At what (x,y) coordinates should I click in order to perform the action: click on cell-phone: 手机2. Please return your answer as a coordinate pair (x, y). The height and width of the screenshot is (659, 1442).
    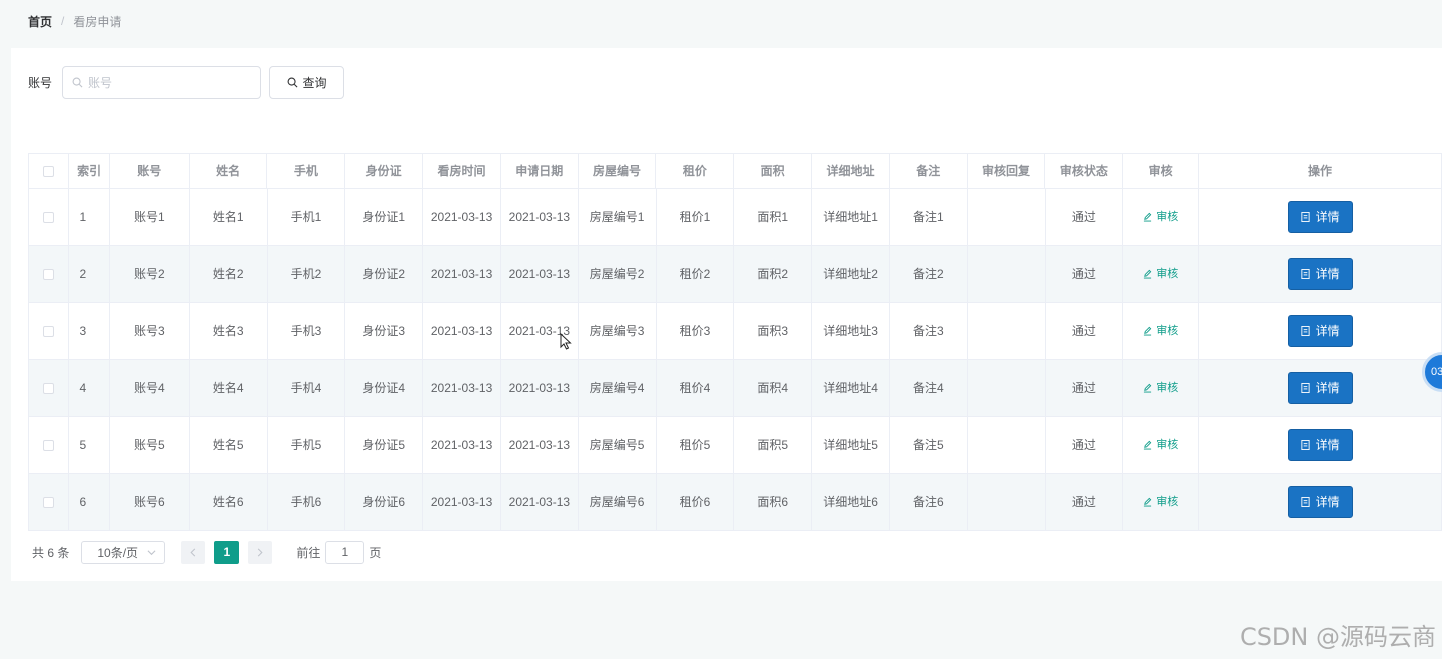
    Looking at the image, I should click on (307, 274).